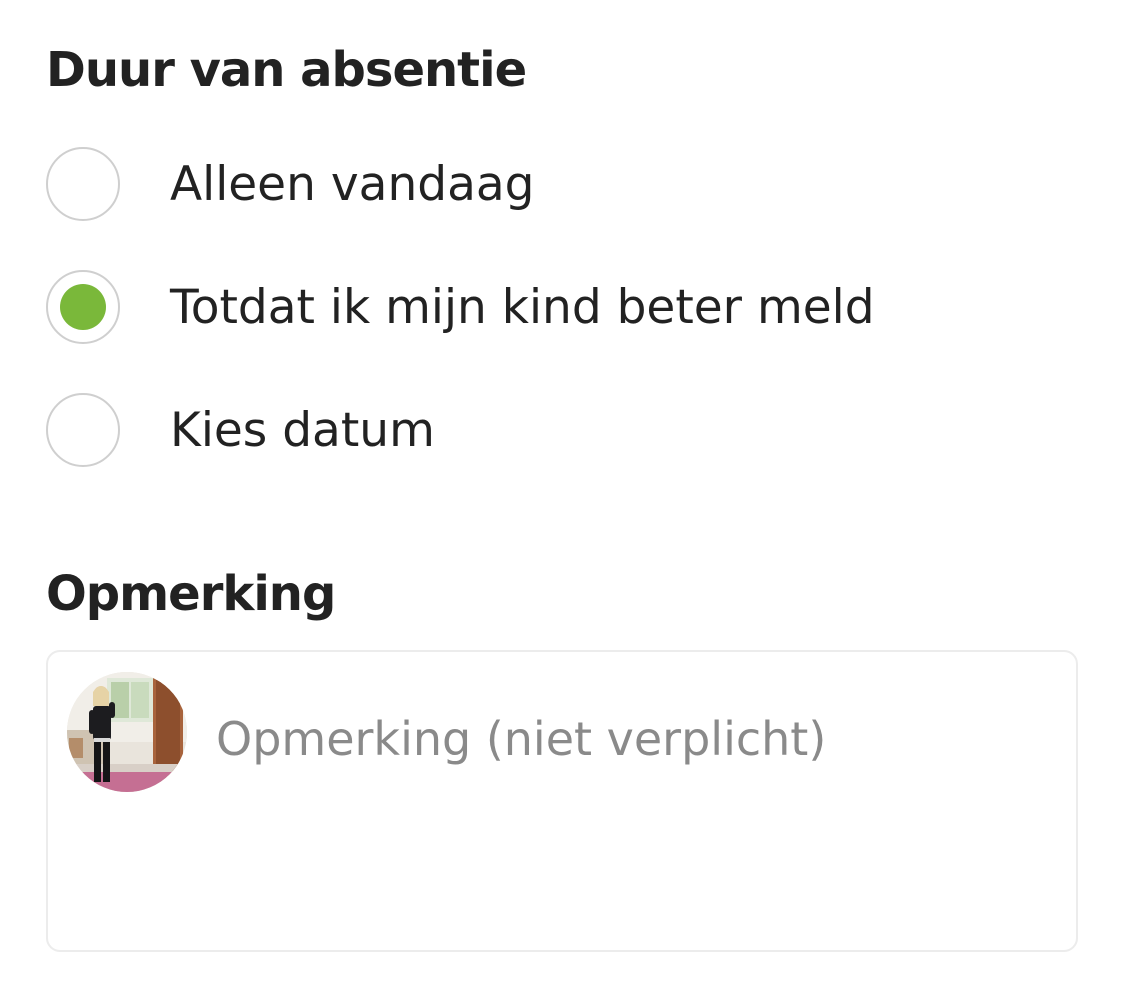  What do you see at coordinates (286, 70) in the screenshot?
I see `duration-section-title: Duur van absentie` at bounding box center [286, 70].